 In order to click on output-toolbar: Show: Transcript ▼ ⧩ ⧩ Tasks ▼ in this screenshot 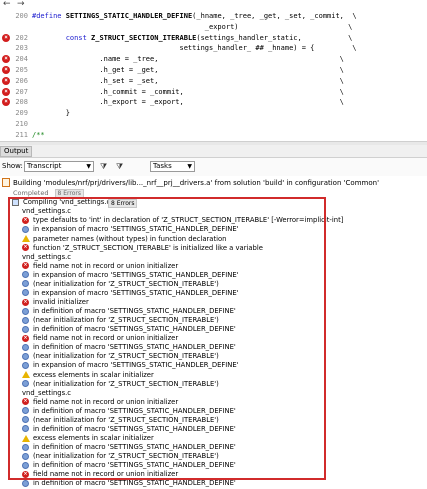, I will do `click(213, 167)`.